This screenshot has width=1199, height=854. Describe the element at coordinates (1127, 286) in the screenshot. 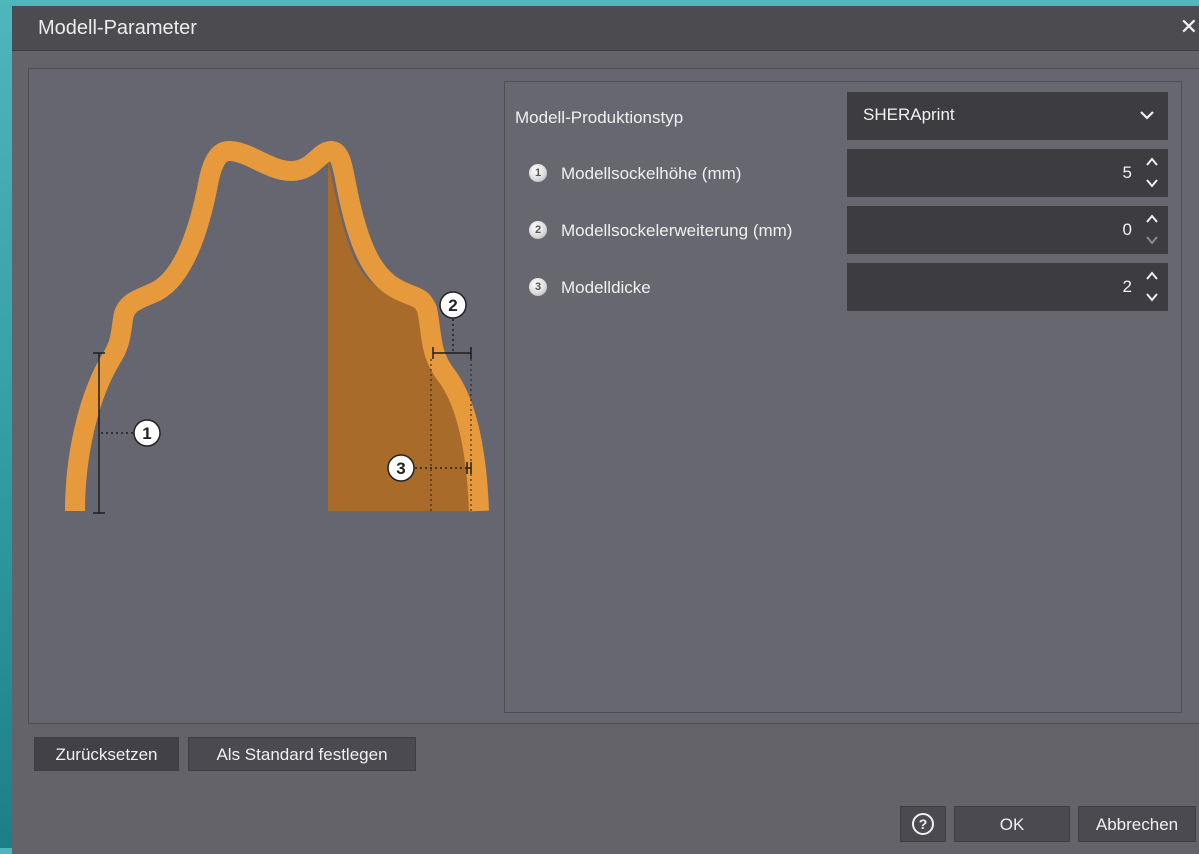

I see `thickness-value: 2` at that location.